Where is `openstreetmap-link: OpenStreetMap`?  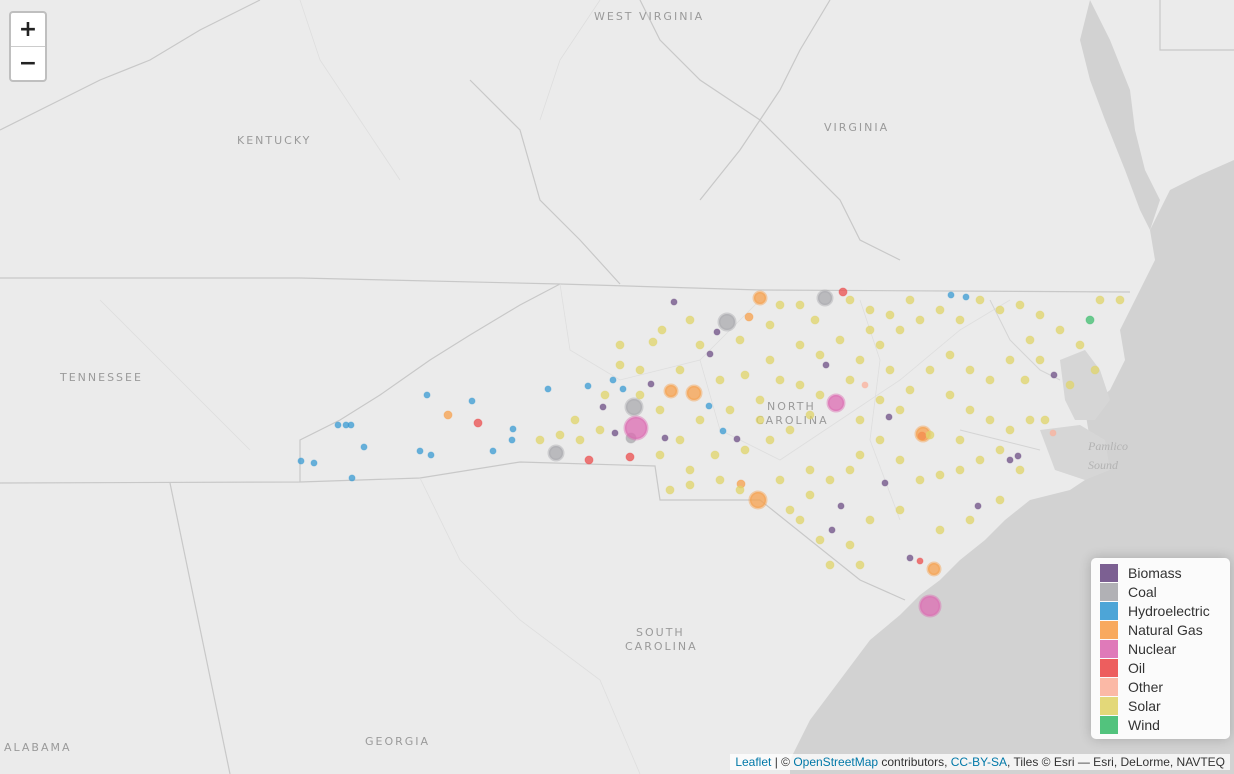 openstreetmap-link: OpenStreetMap is located at coordinates (835, 762).